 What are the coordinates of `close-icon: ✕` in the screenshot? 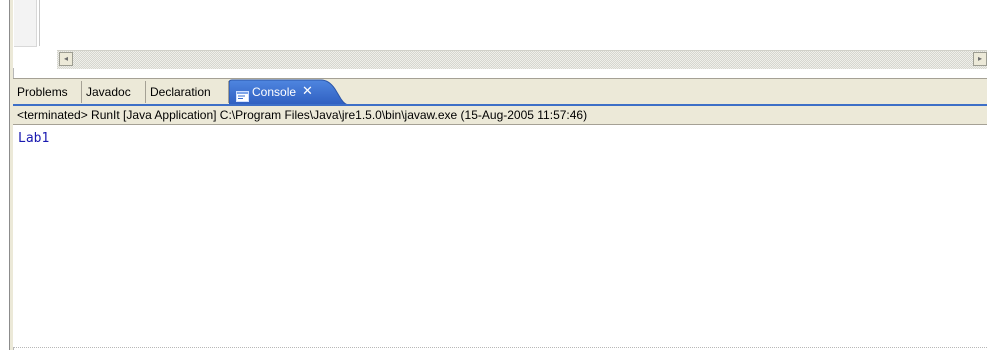 It's located at (307, 92).